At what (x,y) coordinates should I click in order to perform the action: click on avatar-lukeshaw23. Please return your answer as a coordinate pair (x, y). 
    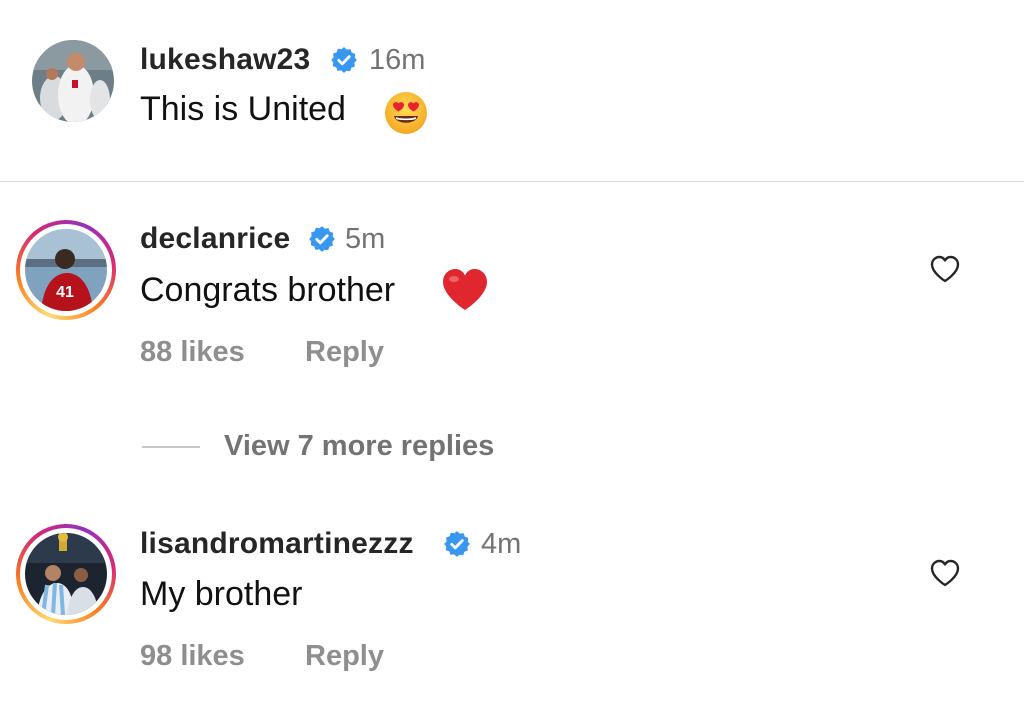
    Looking at the image, I should click on (73, 81).